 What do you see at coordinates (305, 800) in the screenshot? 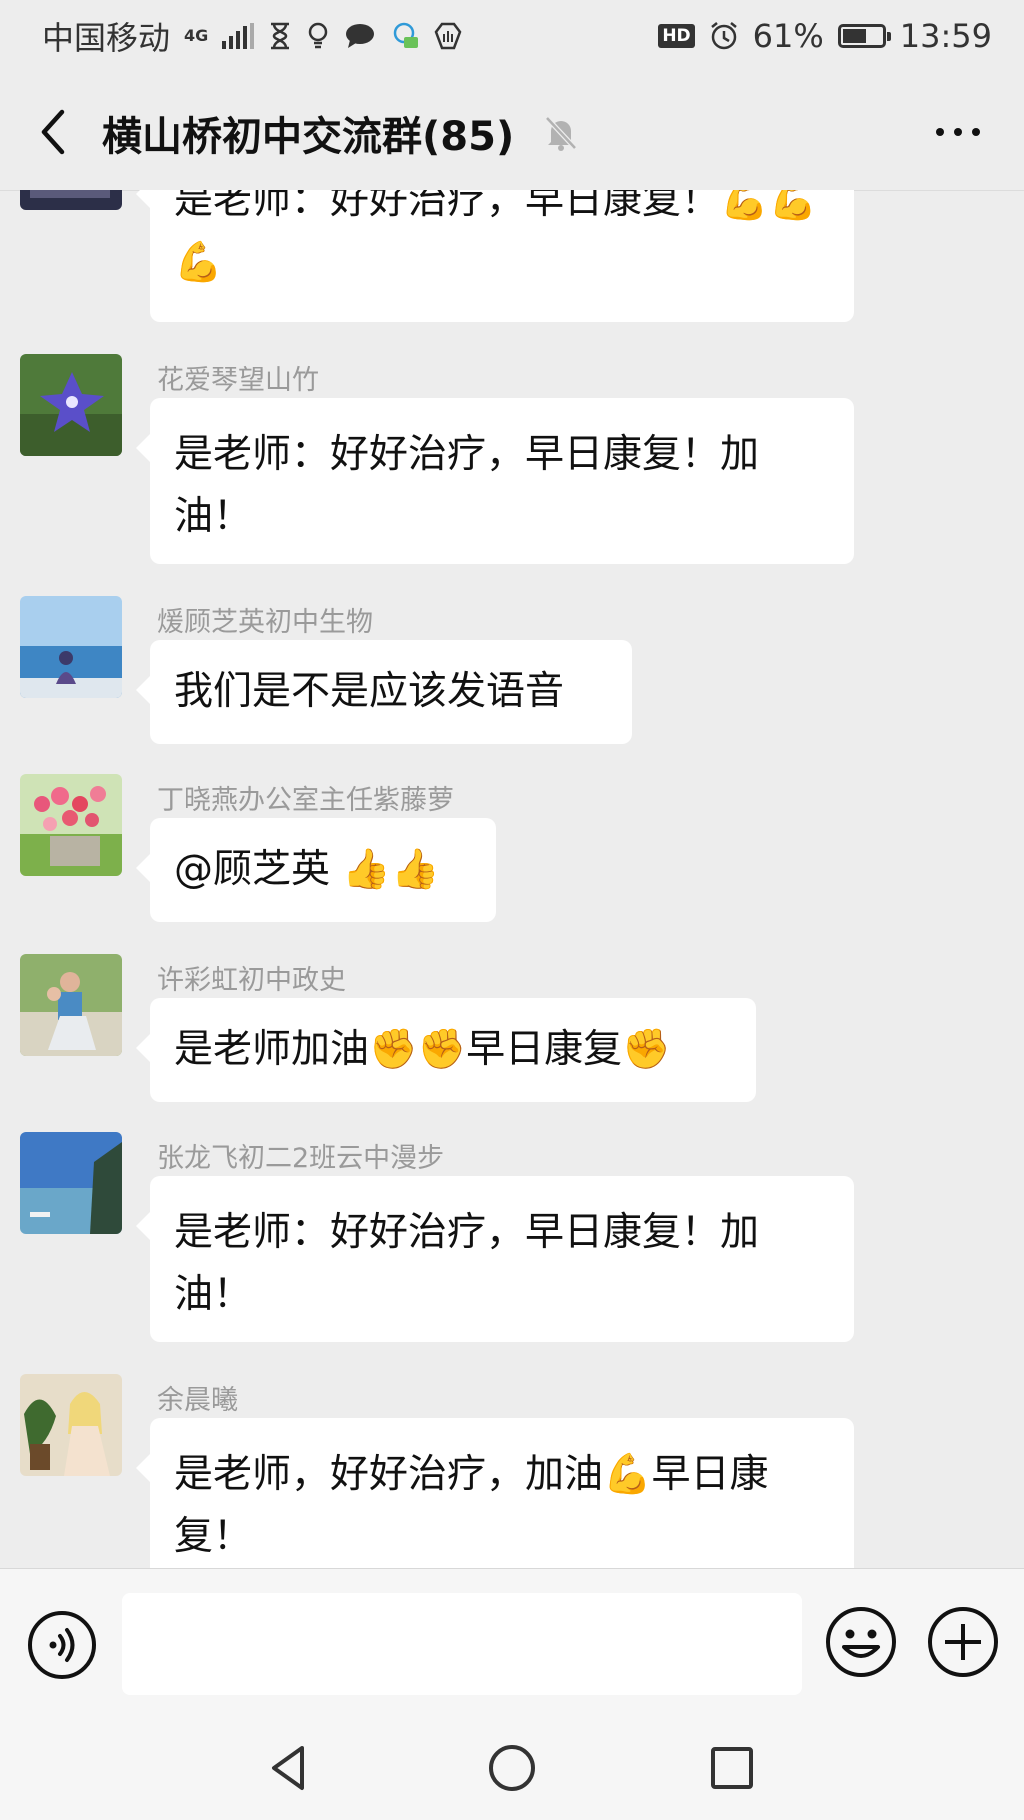
I see `sender-name: 丁晓燕办公室主任紫藤萝` at bounding box center [305, 800].